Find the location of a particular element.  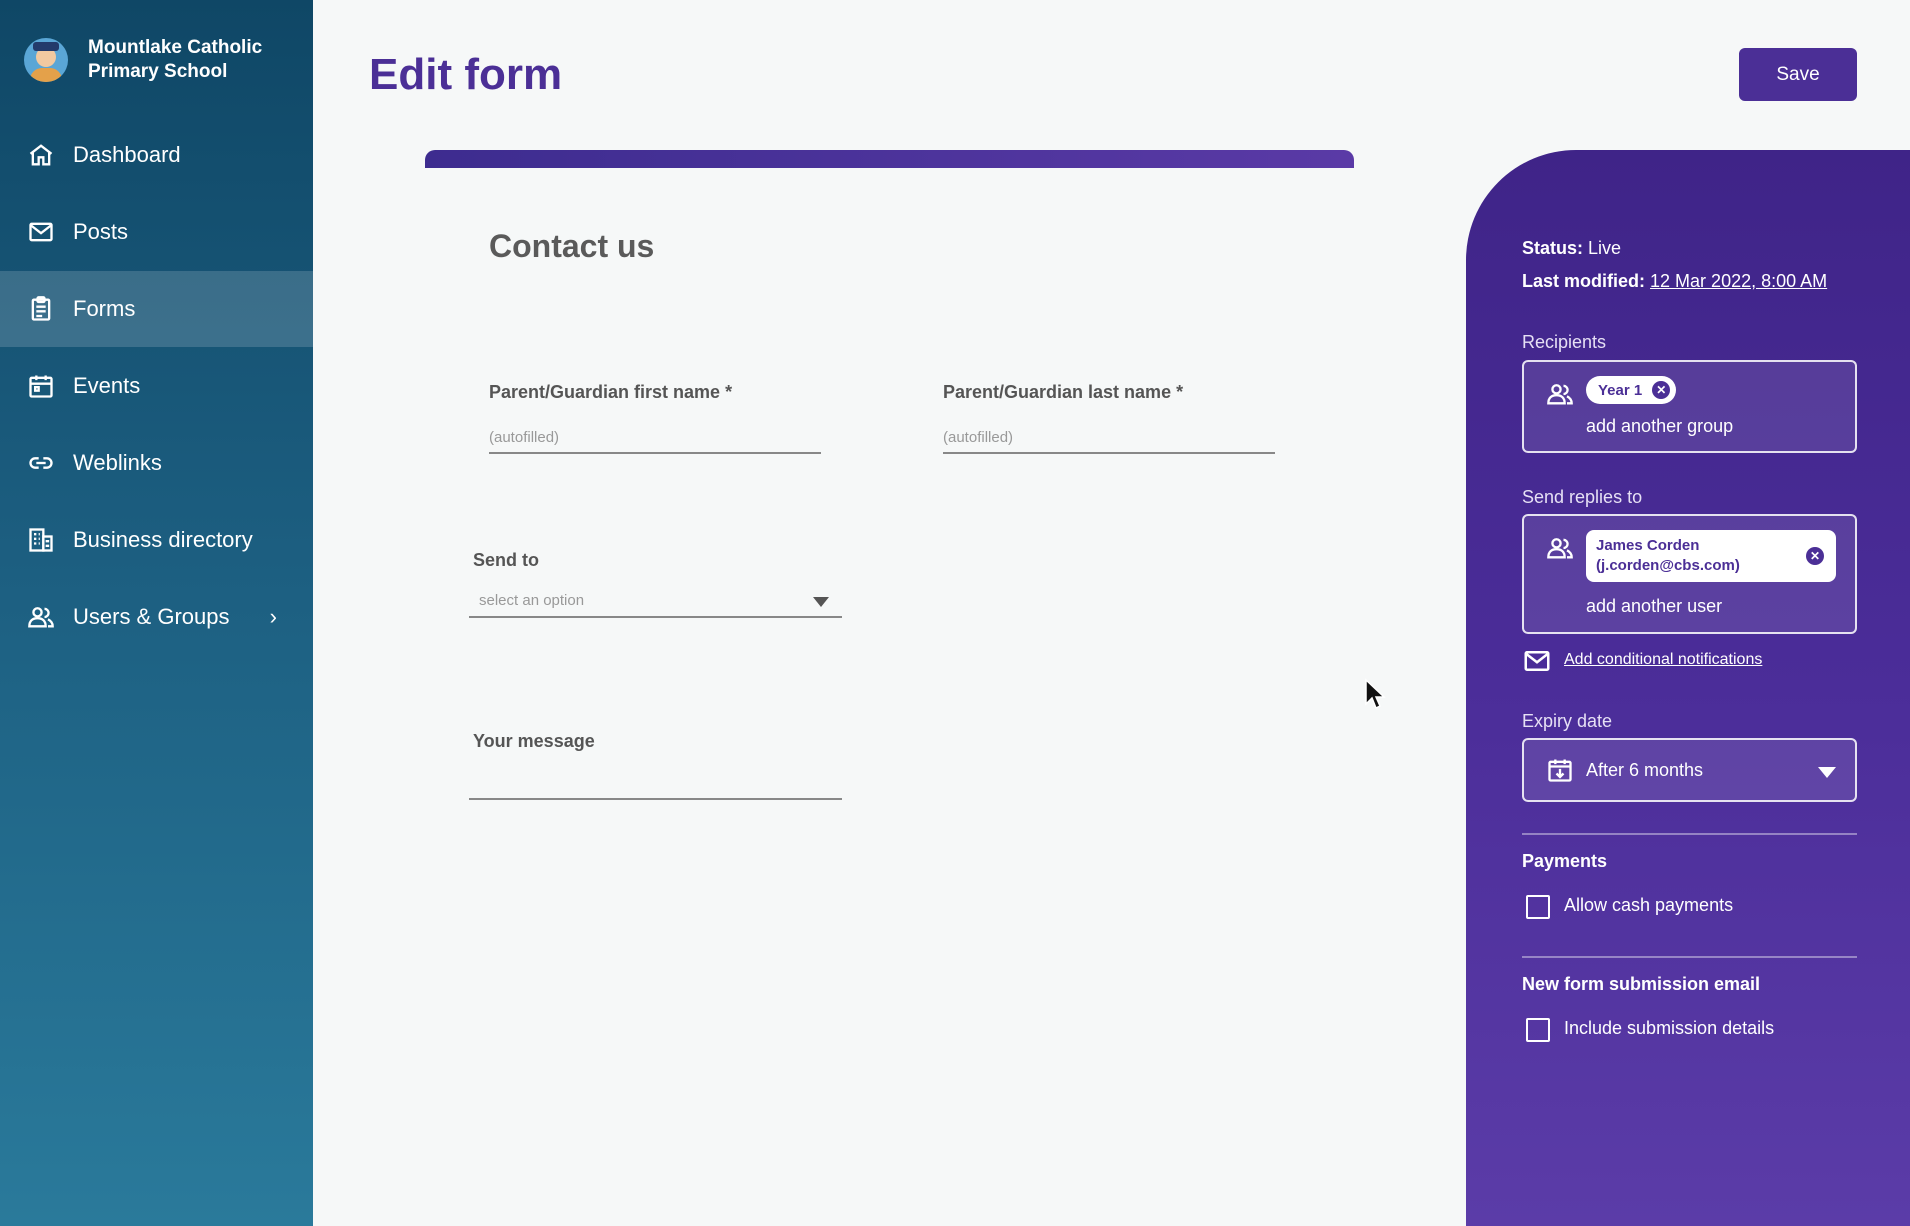

cash-payments-checkbox is located at coordinates (1538, 907).